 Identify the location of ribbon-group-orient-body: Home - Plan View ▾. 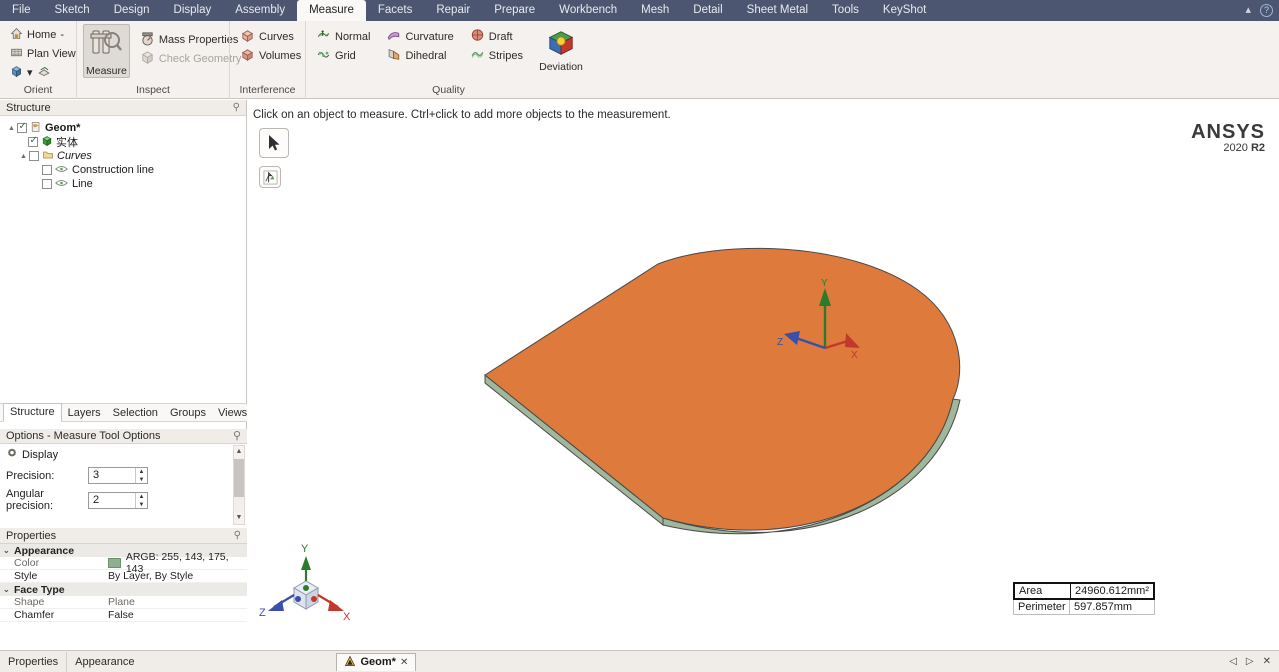
(38, 52).